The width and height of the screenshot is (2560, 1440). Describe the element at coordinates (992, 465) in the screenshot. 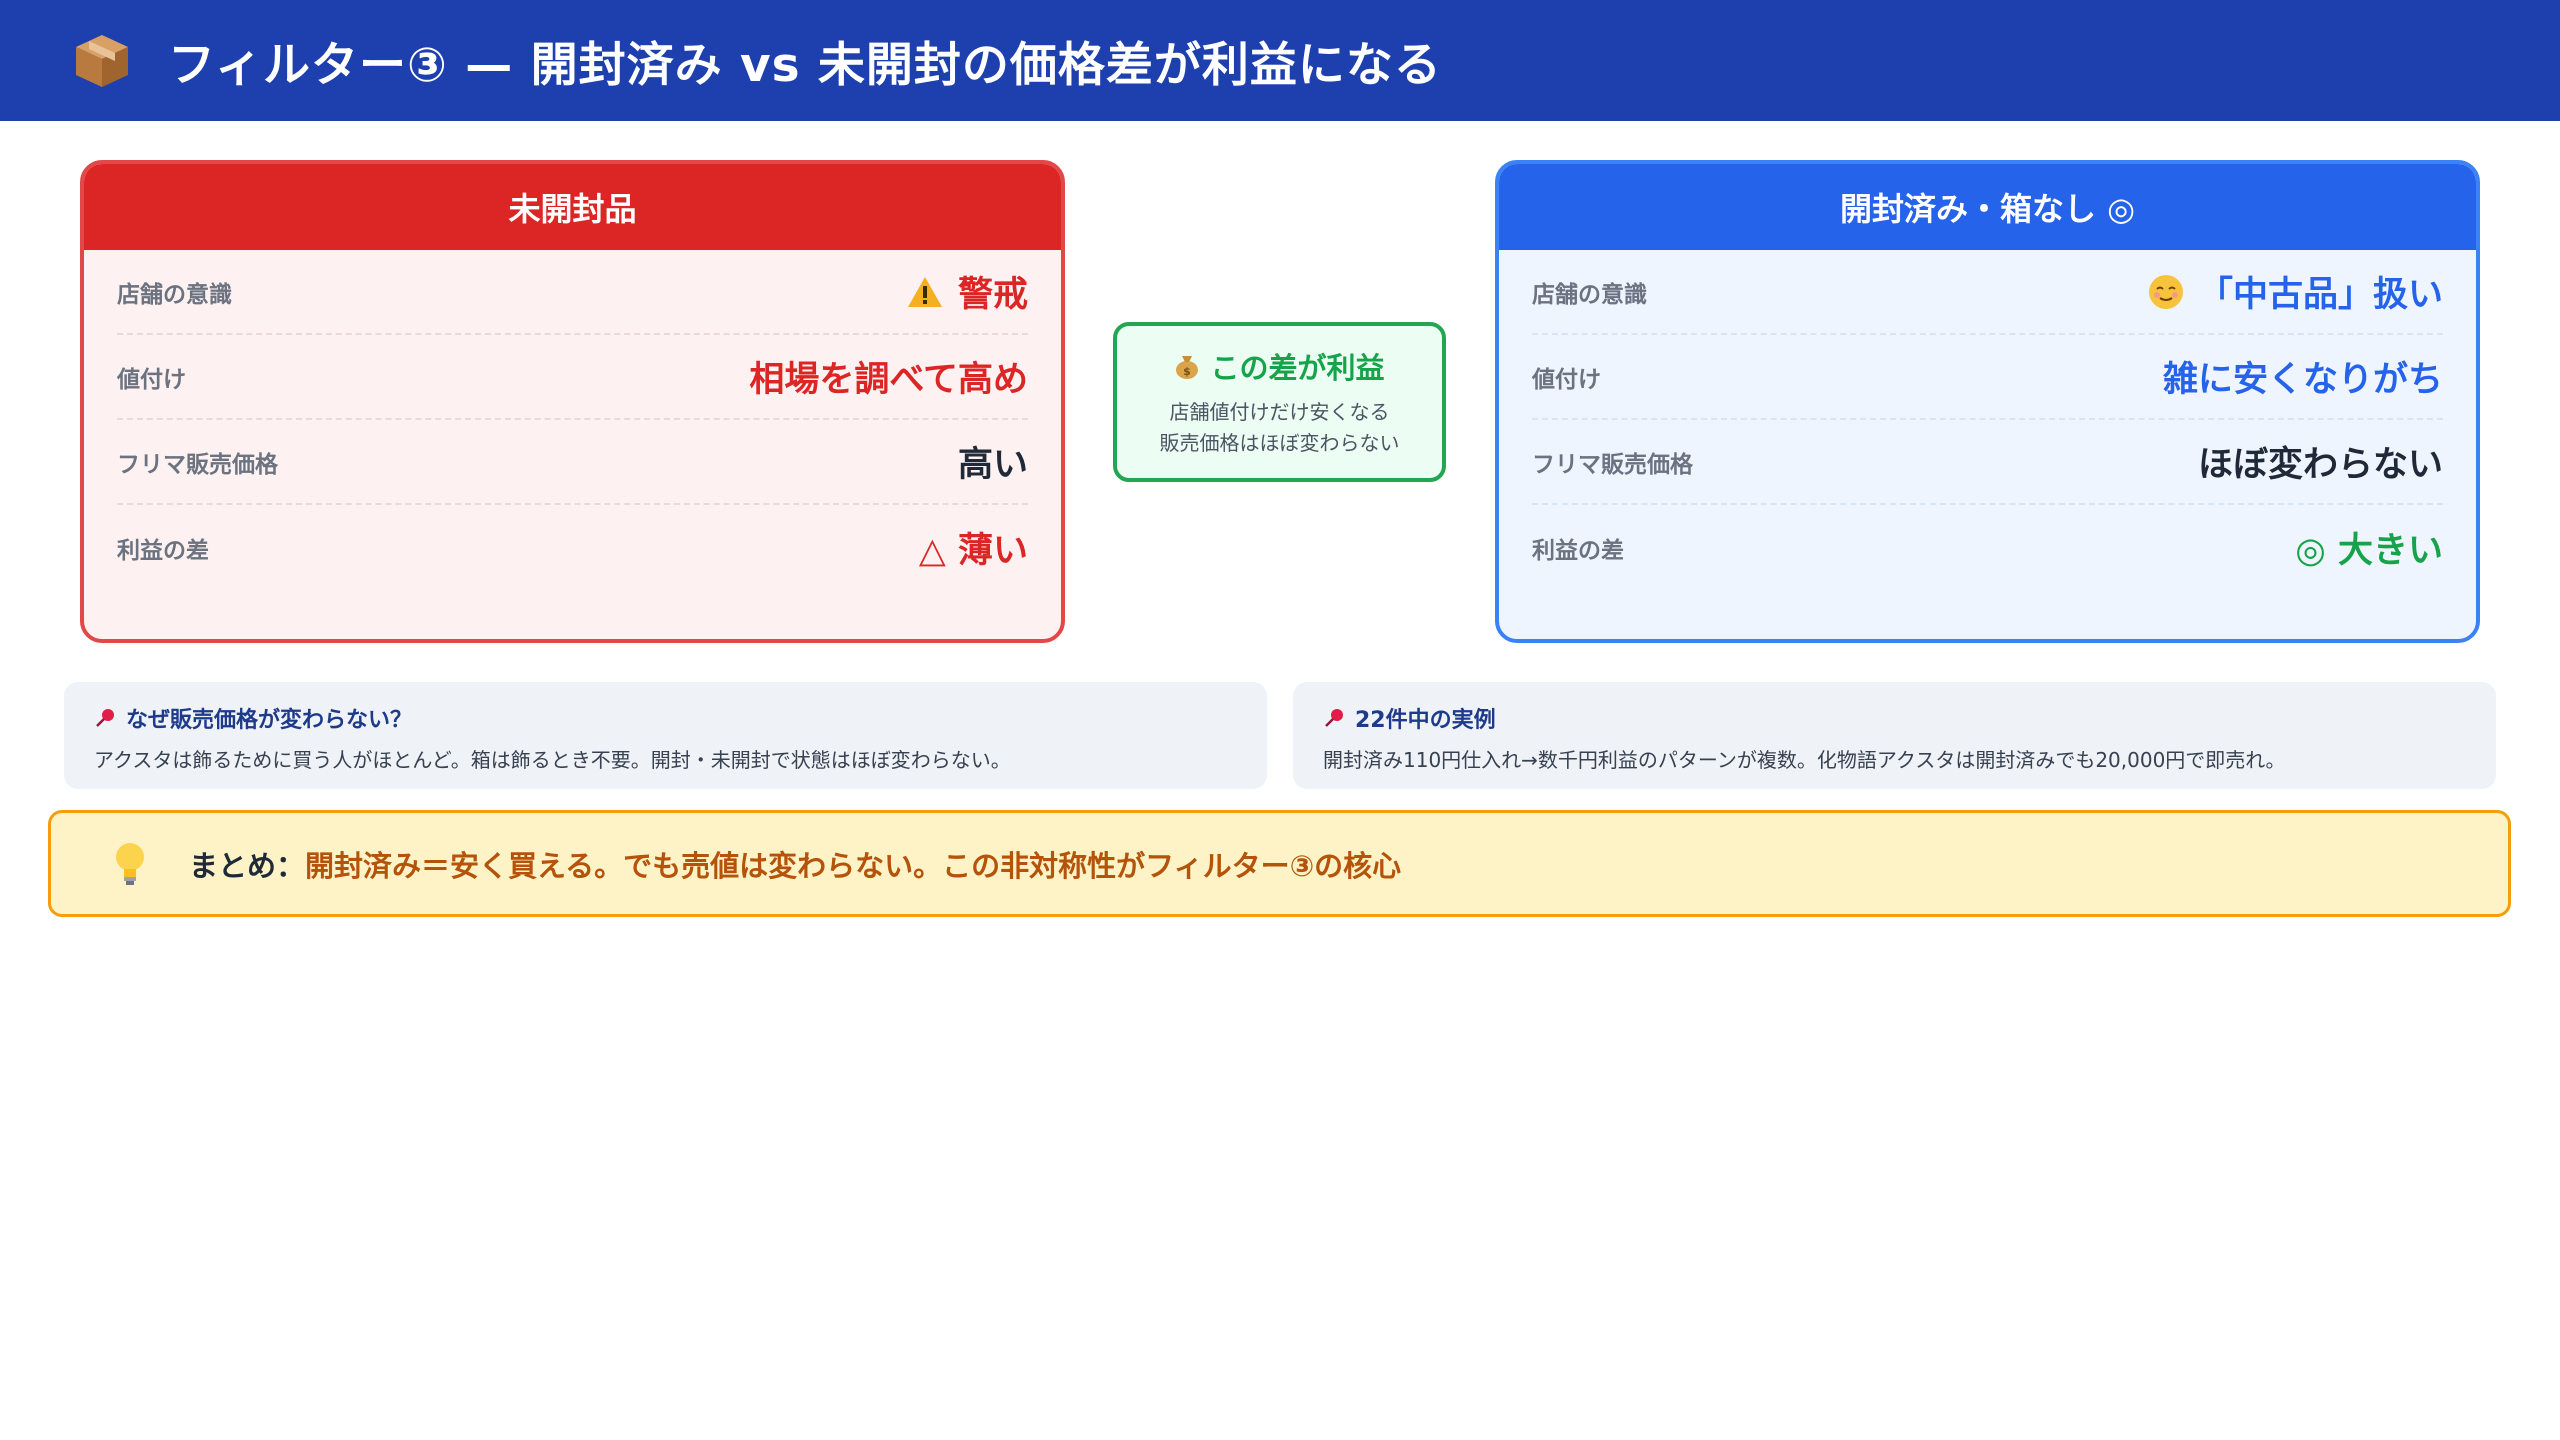

I see `row-value: 高い` at that location.